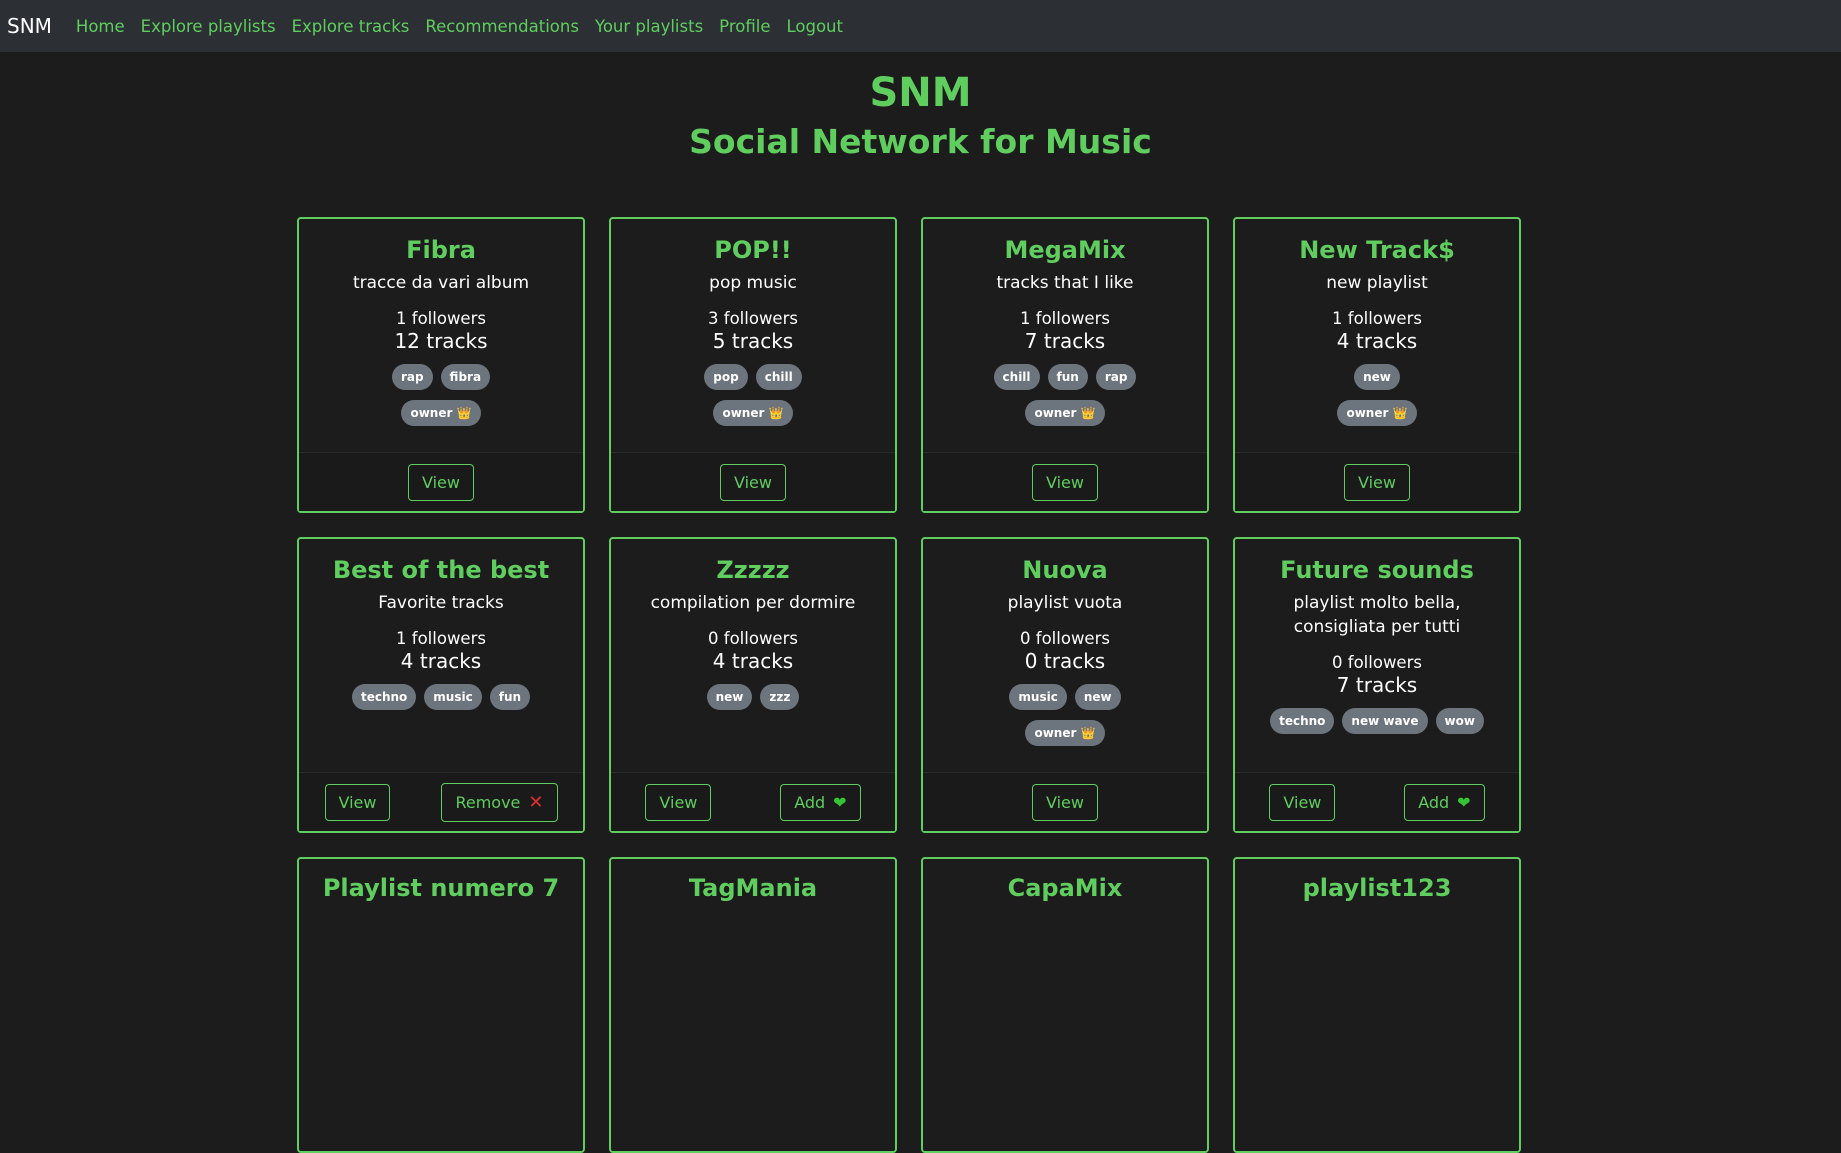 The width and height of the screenshot is (1841, 1153). Describe the element at coordinates (753, 341) in the screenshot. I see `tracks-count: 5 tracks` at that location.